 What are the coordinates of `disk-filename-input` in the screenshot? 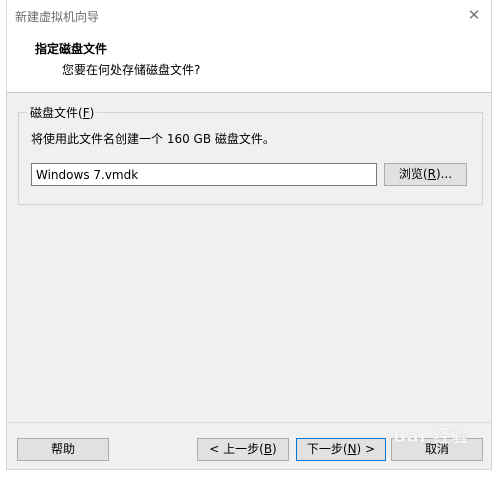 It's located at (204, 174).